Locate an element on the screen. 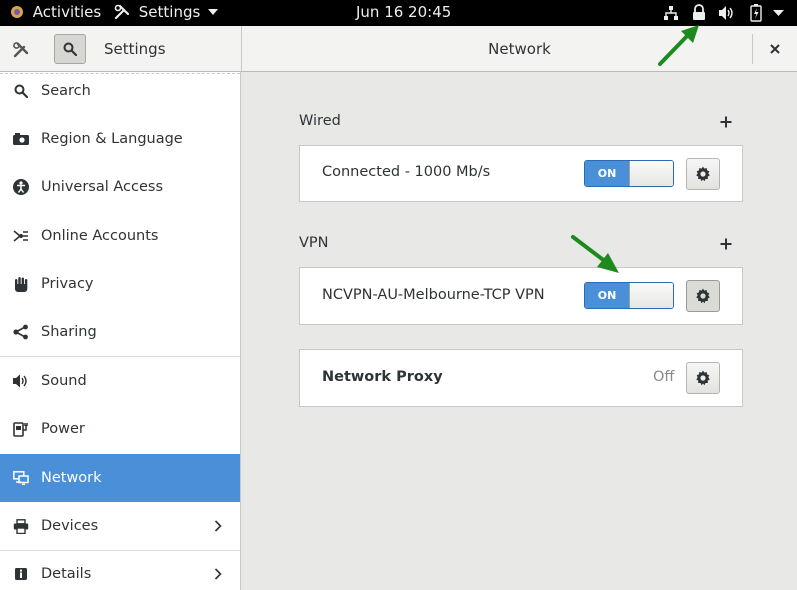  settings-tools-icon is located at coordinates (21, 50).